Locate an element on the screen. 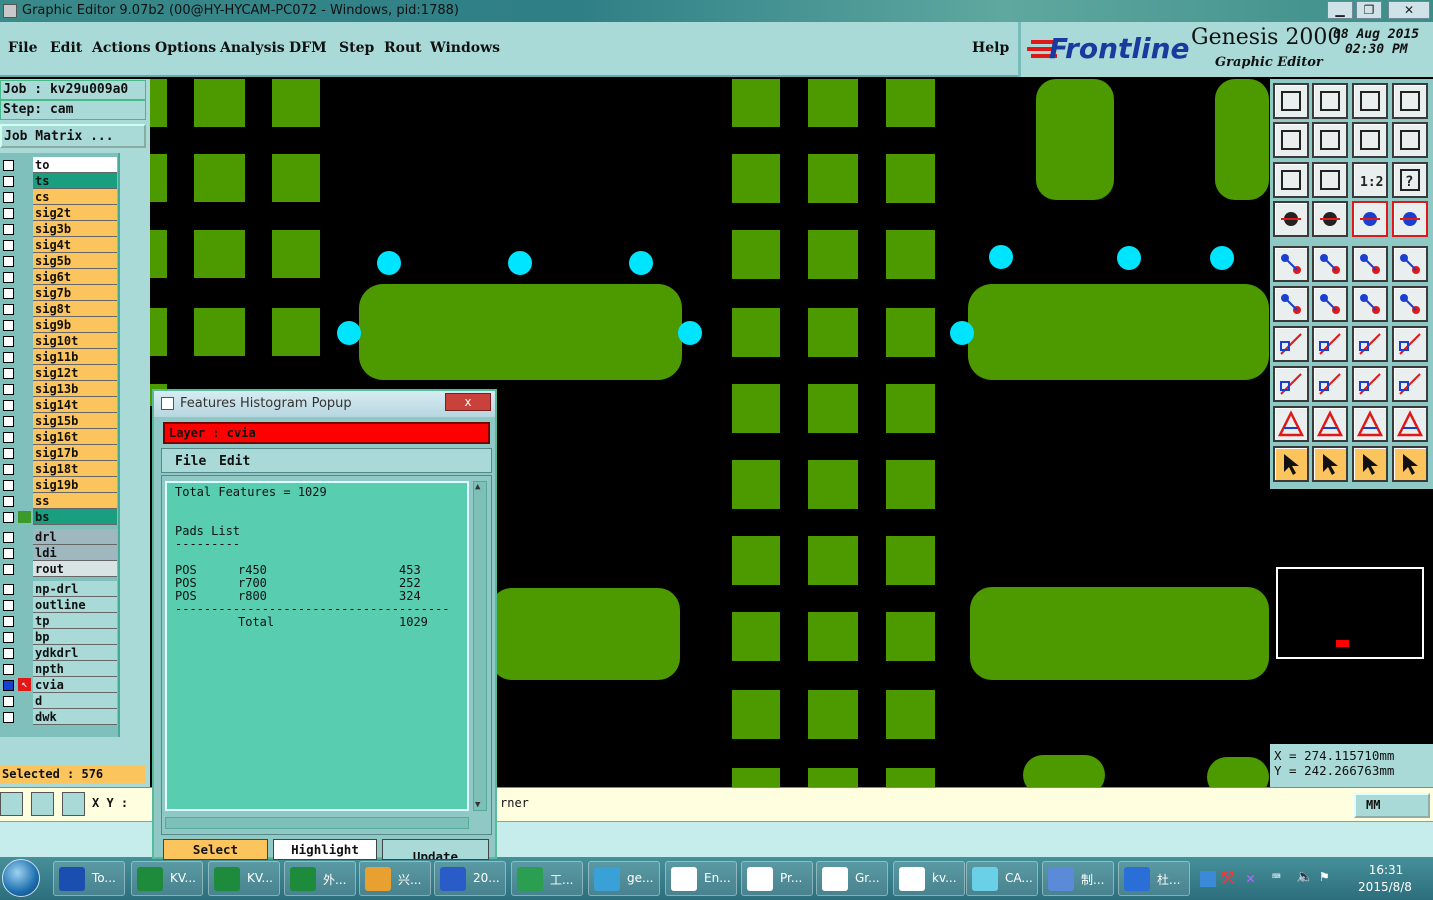 The image size is (1433, 900). net-icon is located at coordinates (1410, 384).